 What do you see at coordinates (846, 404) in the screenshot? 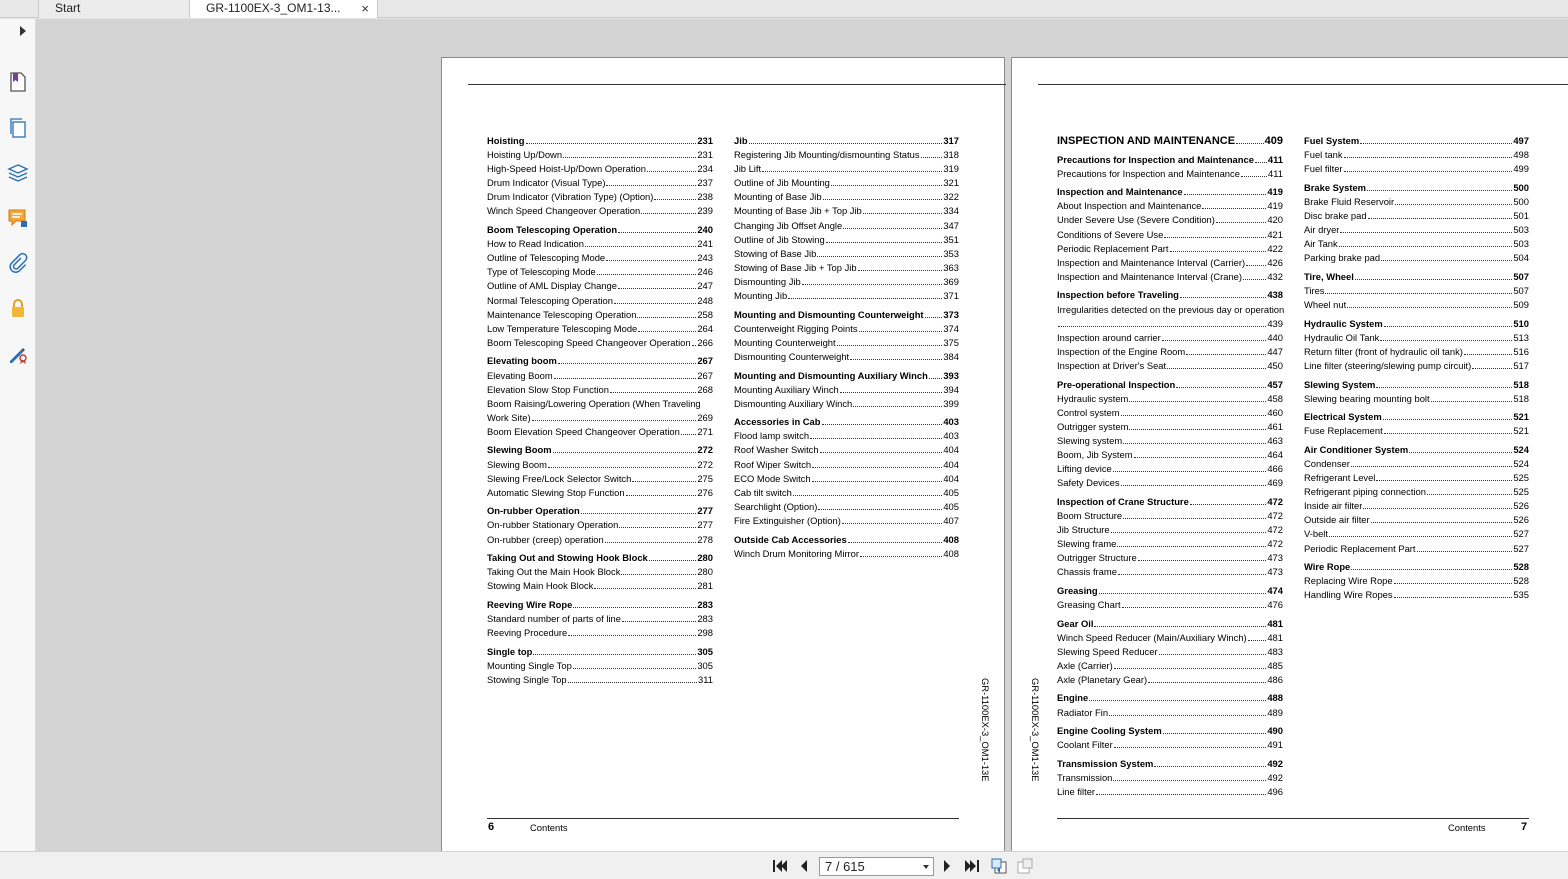
I see `toc-entry: Dismounting Auxiliary Winch 399` at bounding box center [846, 404].